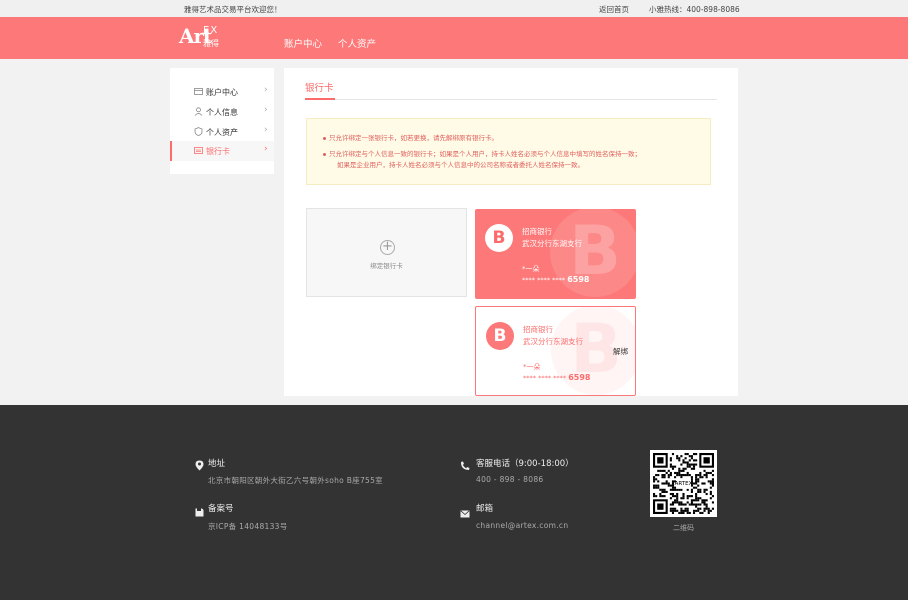  I want to click on nav-account-center: 账户中心, so click(303, 43).